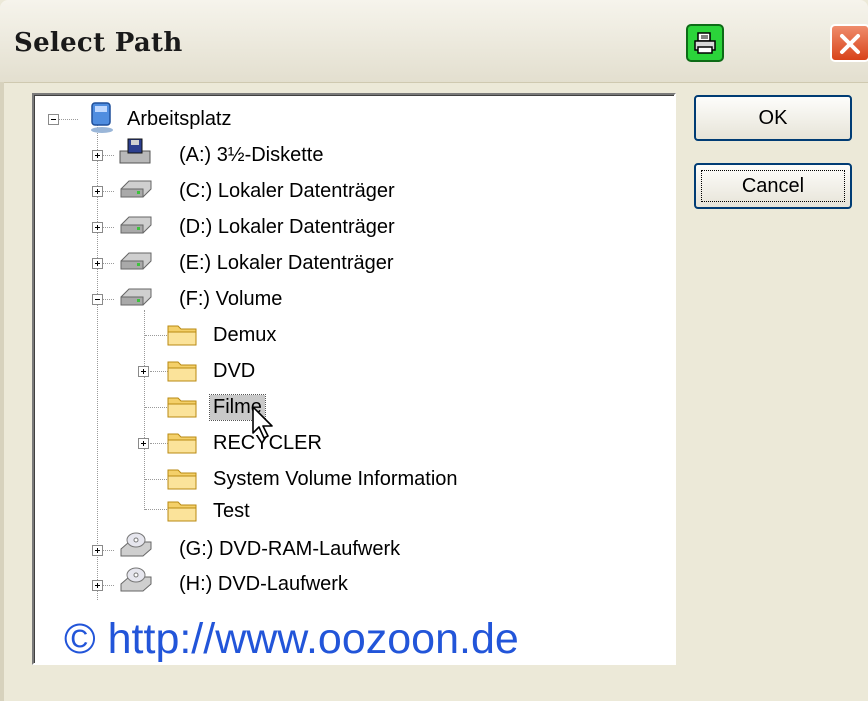  Describe the element at coordinates (849, 43) in the screenshot. I see `close-button` at that location.